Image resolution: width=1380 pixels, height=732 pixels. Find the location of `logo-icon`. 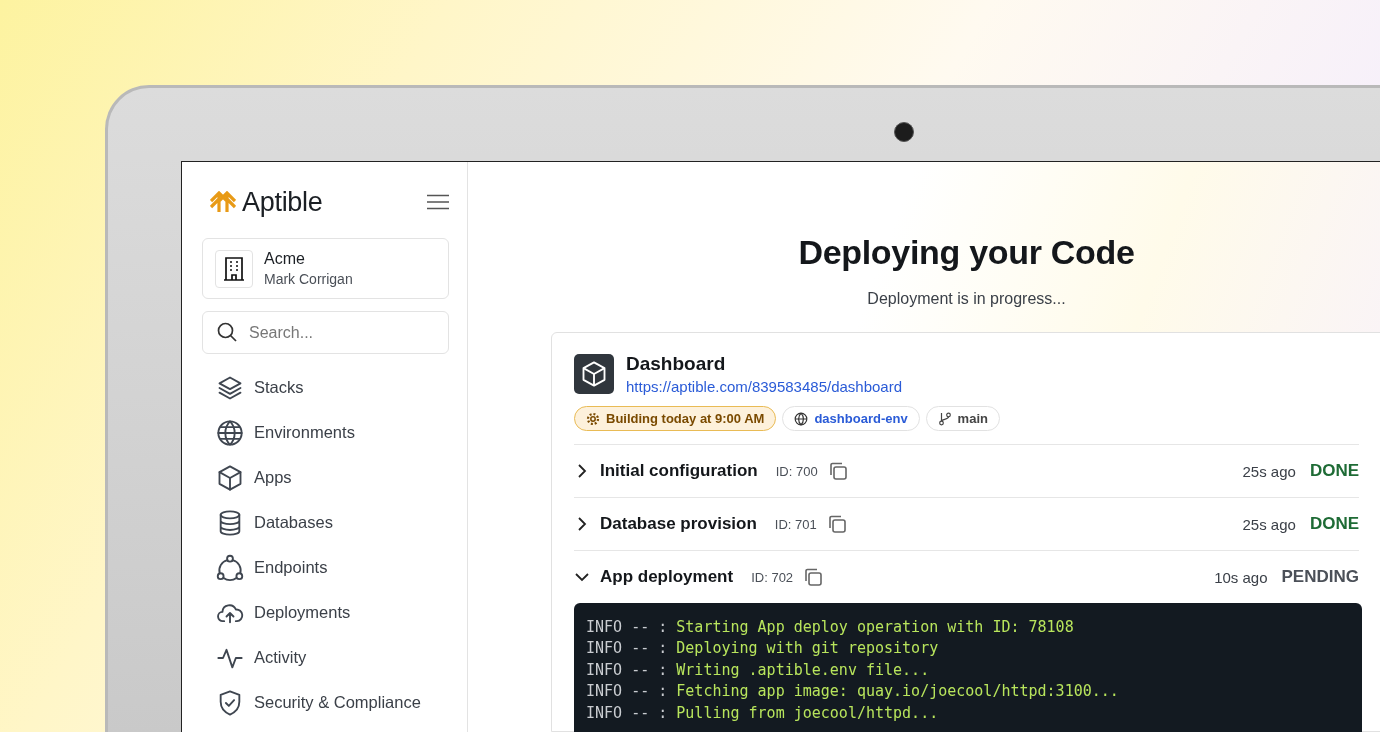

logo-icon is located at coordinates (223, 202).